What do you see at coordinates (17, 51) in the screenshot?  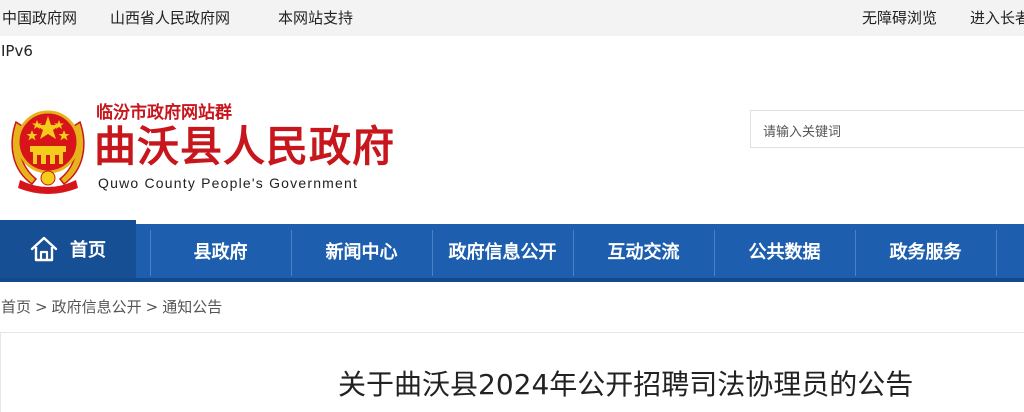 I see `ipv6-label: IPv6` at bounding box center [17, 51].